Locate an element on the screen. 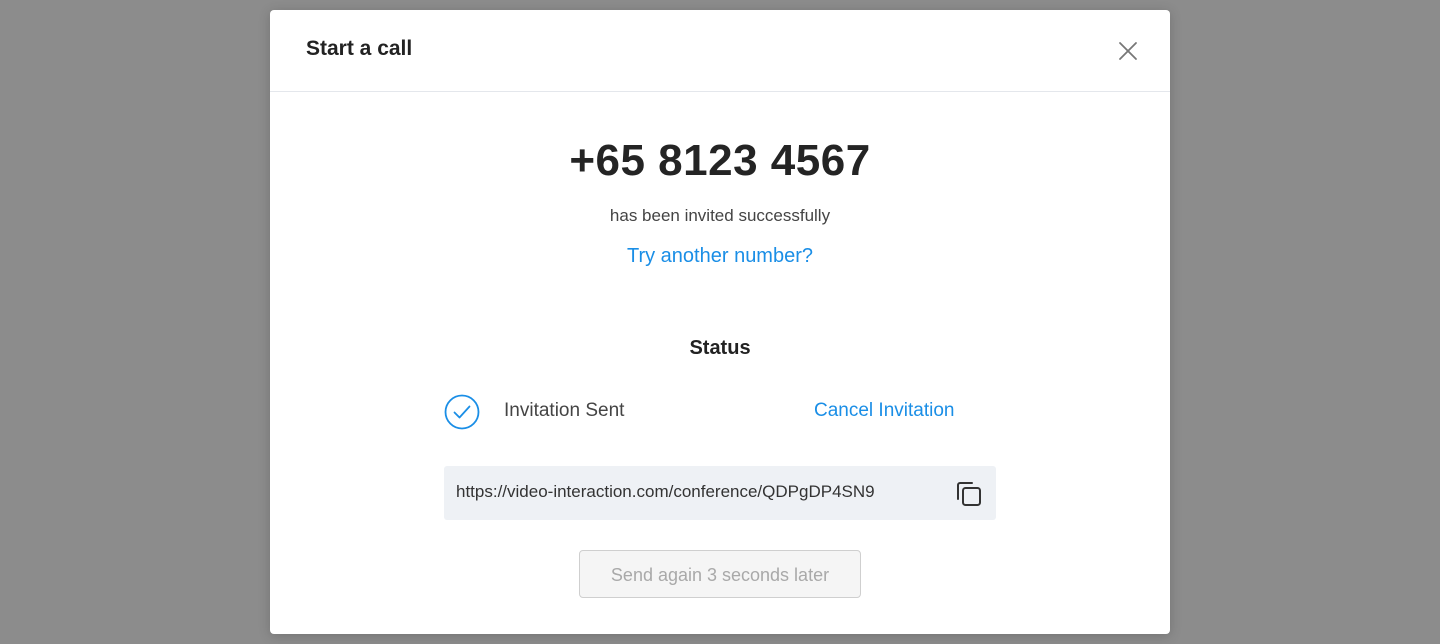 The height and width of the screenshot is (644, 1440). invitation-status-label: Invitation Sent is located at coordinates (564, 410).